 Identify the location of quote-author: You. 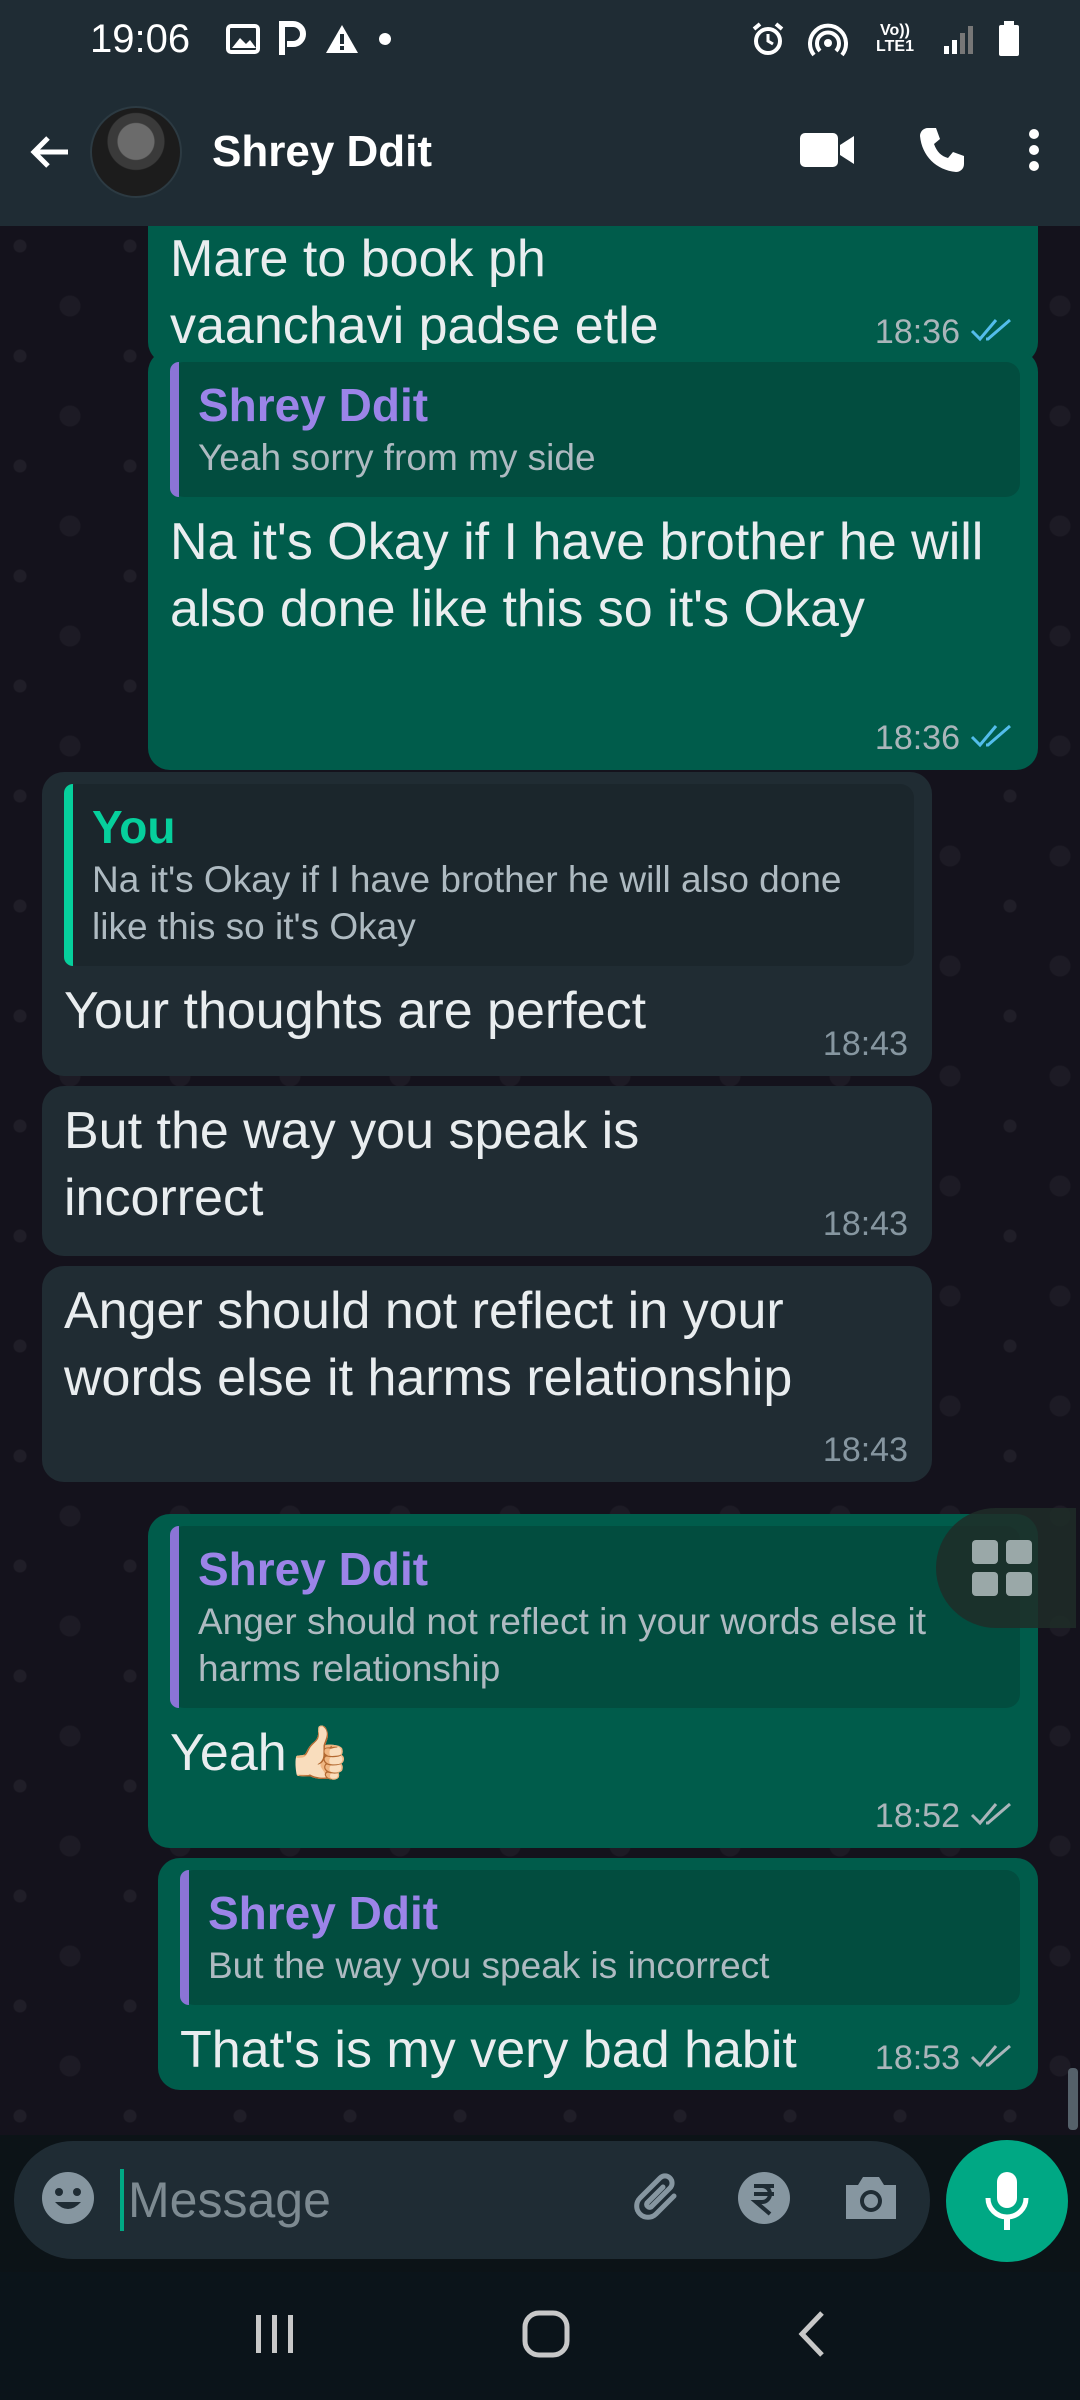
(134, 827).